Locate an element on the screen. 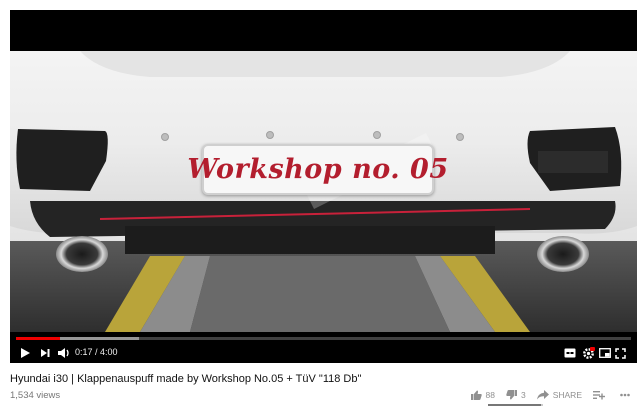 This screenshot has width=640, height=410. player-controls: 0:17 / 4:00 is located at coordinates (323, 347).